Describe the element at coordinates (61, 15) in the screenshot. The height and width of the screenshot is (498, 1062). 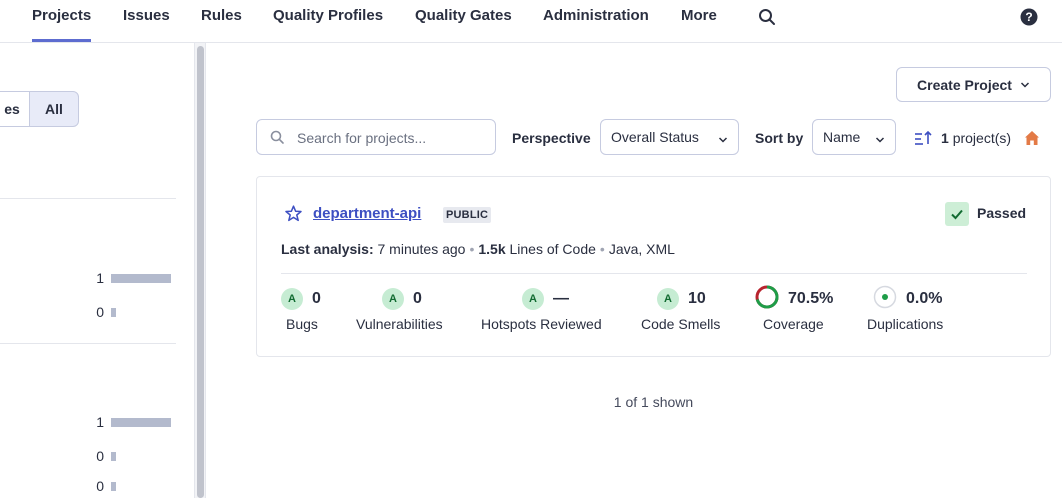
I see `nav-projects: Projects` at that location.